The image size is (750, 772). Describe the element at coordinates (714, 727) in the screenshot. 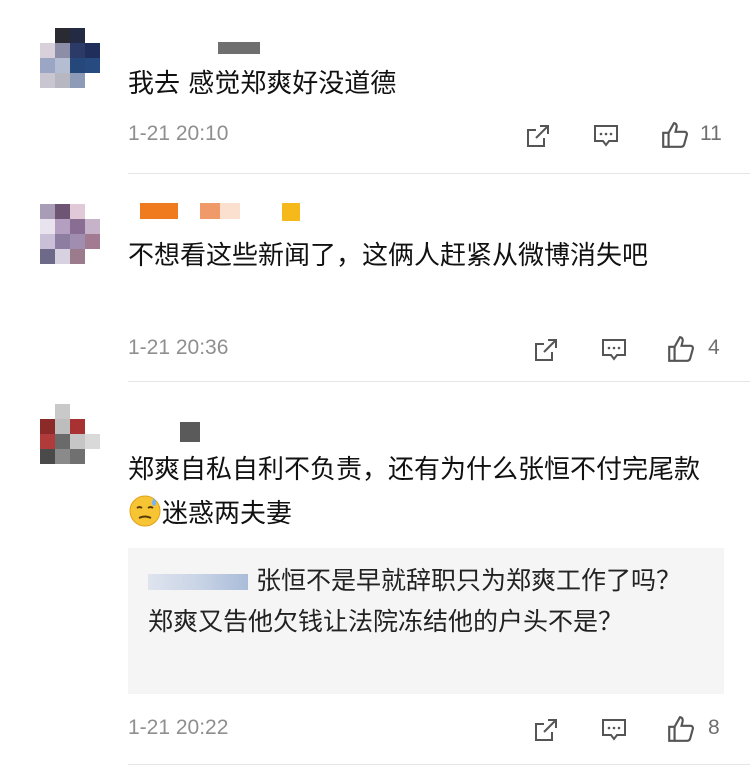

I see `like-count: 8` at that location.